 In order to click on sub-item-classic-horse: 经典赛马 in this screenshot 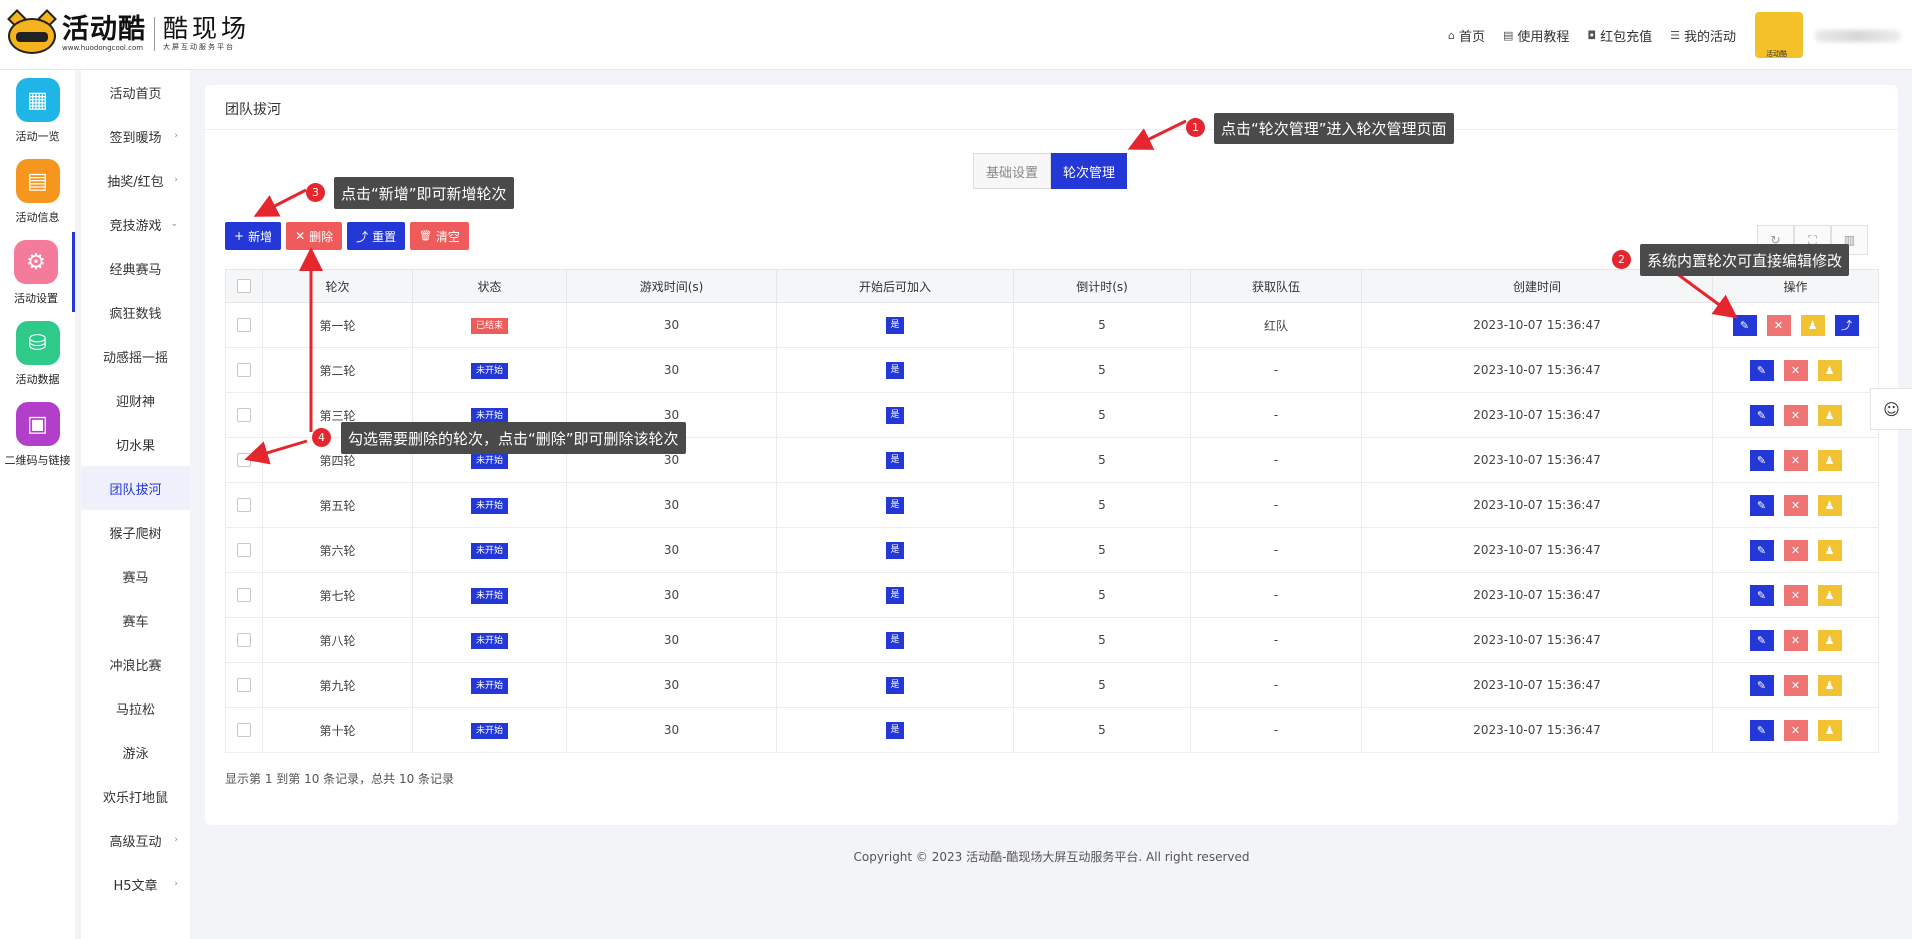, I will do `click(135, 268)`.